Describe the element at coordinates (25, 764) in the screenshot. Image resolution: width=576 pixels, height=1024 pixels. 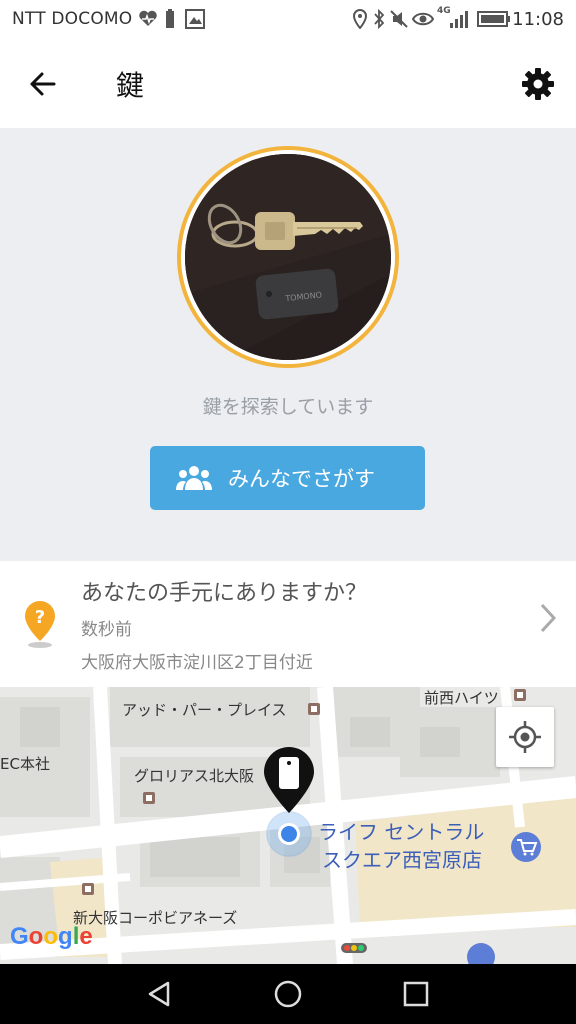
I see `map-label-ec-honsha: EC本社` at that location.